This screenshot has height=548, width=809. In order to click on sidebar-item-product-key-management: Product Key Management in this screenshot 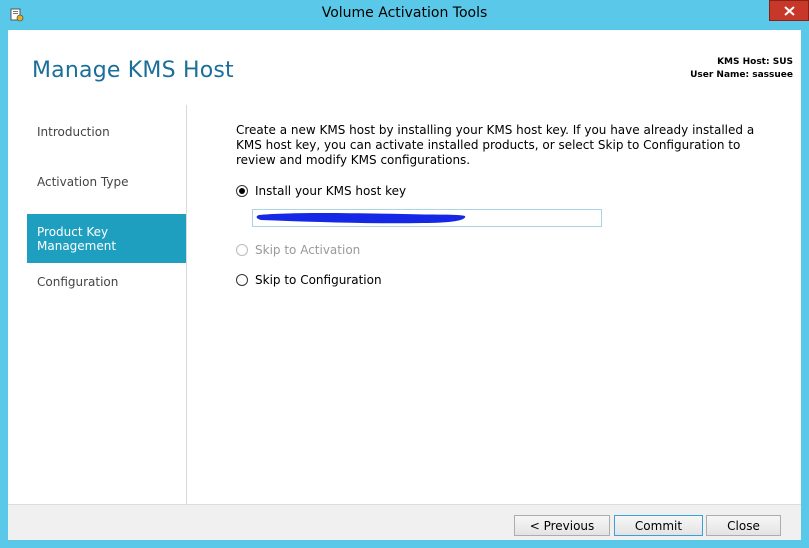, I will do `click(106, 238)`.